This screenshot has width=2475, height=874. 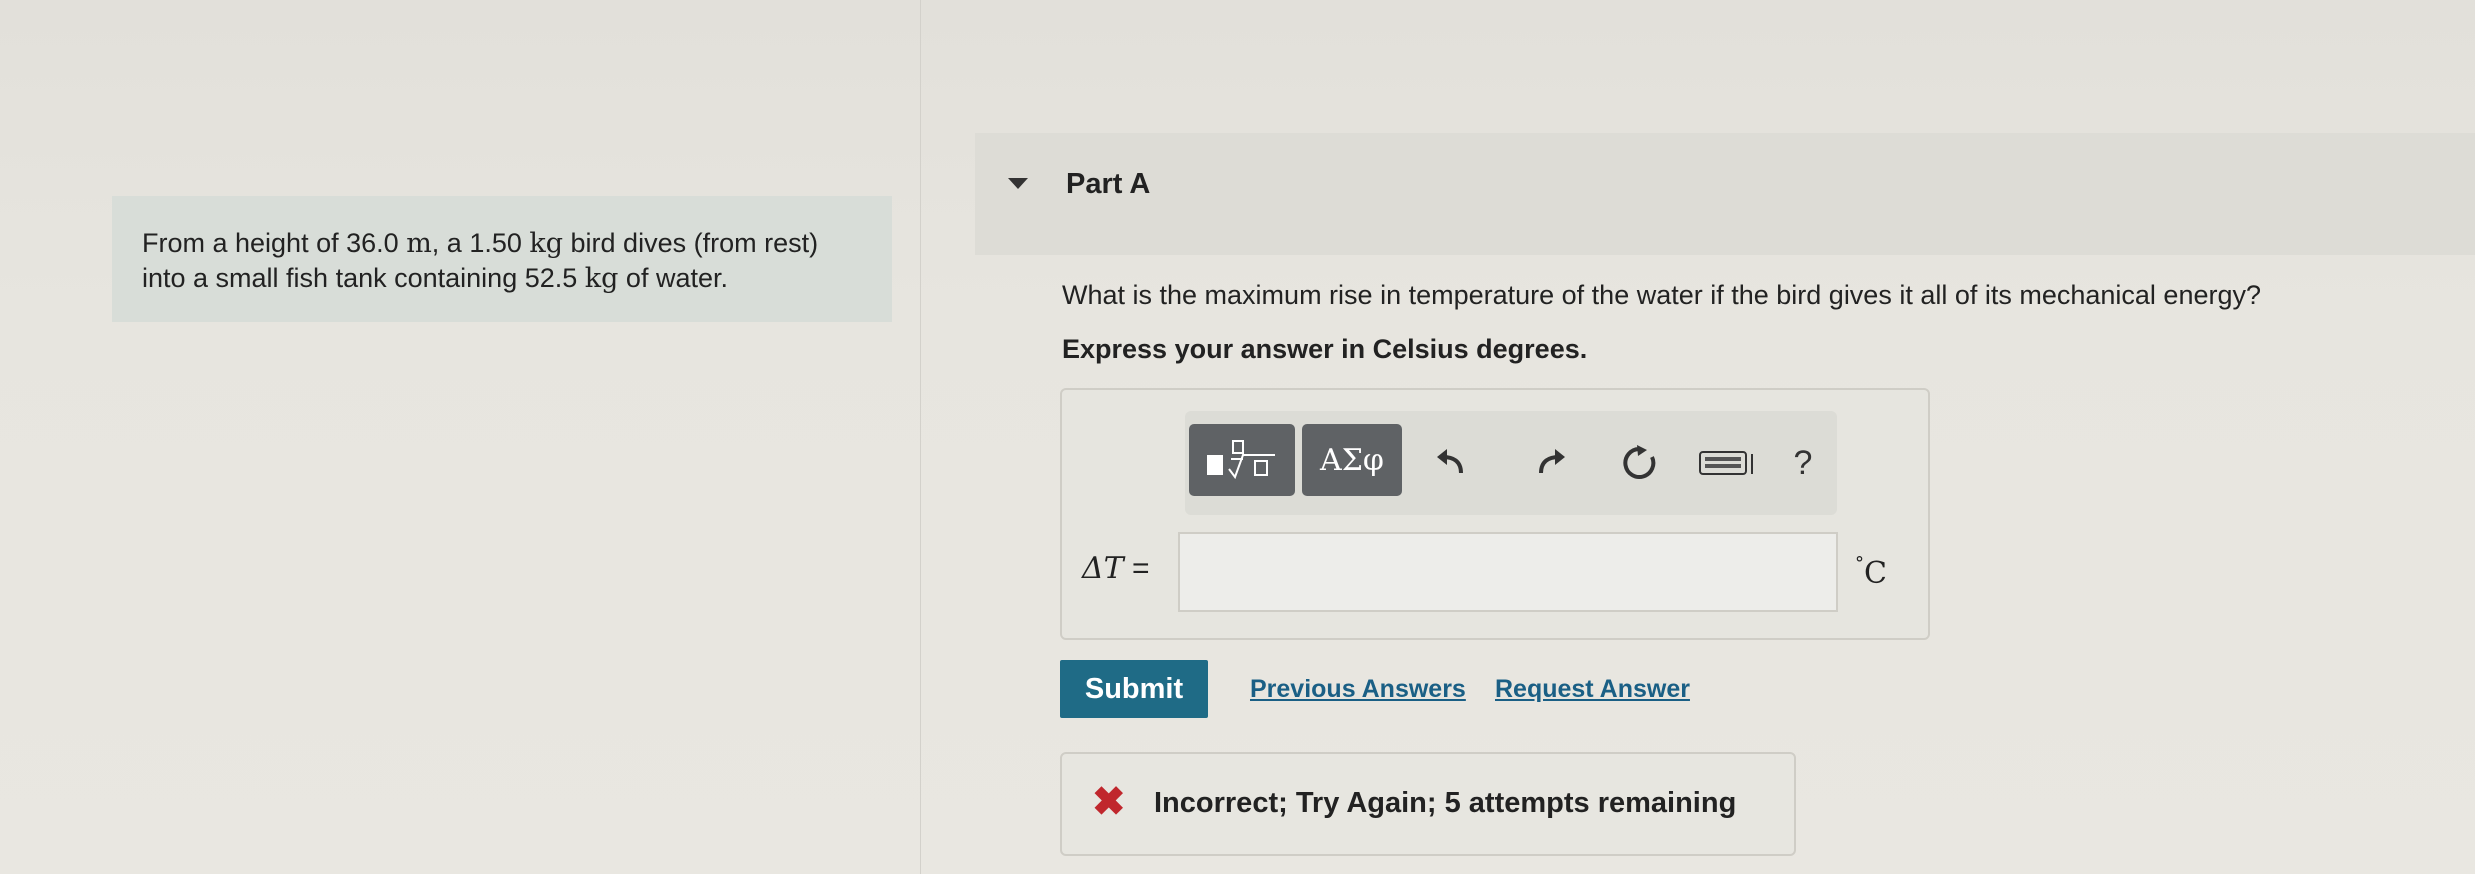 What do you see at coordinates (1352, 460) in the screenshot?
I see `greek-letters-button: ΑΣφ` at bounding box center [1352, 460].